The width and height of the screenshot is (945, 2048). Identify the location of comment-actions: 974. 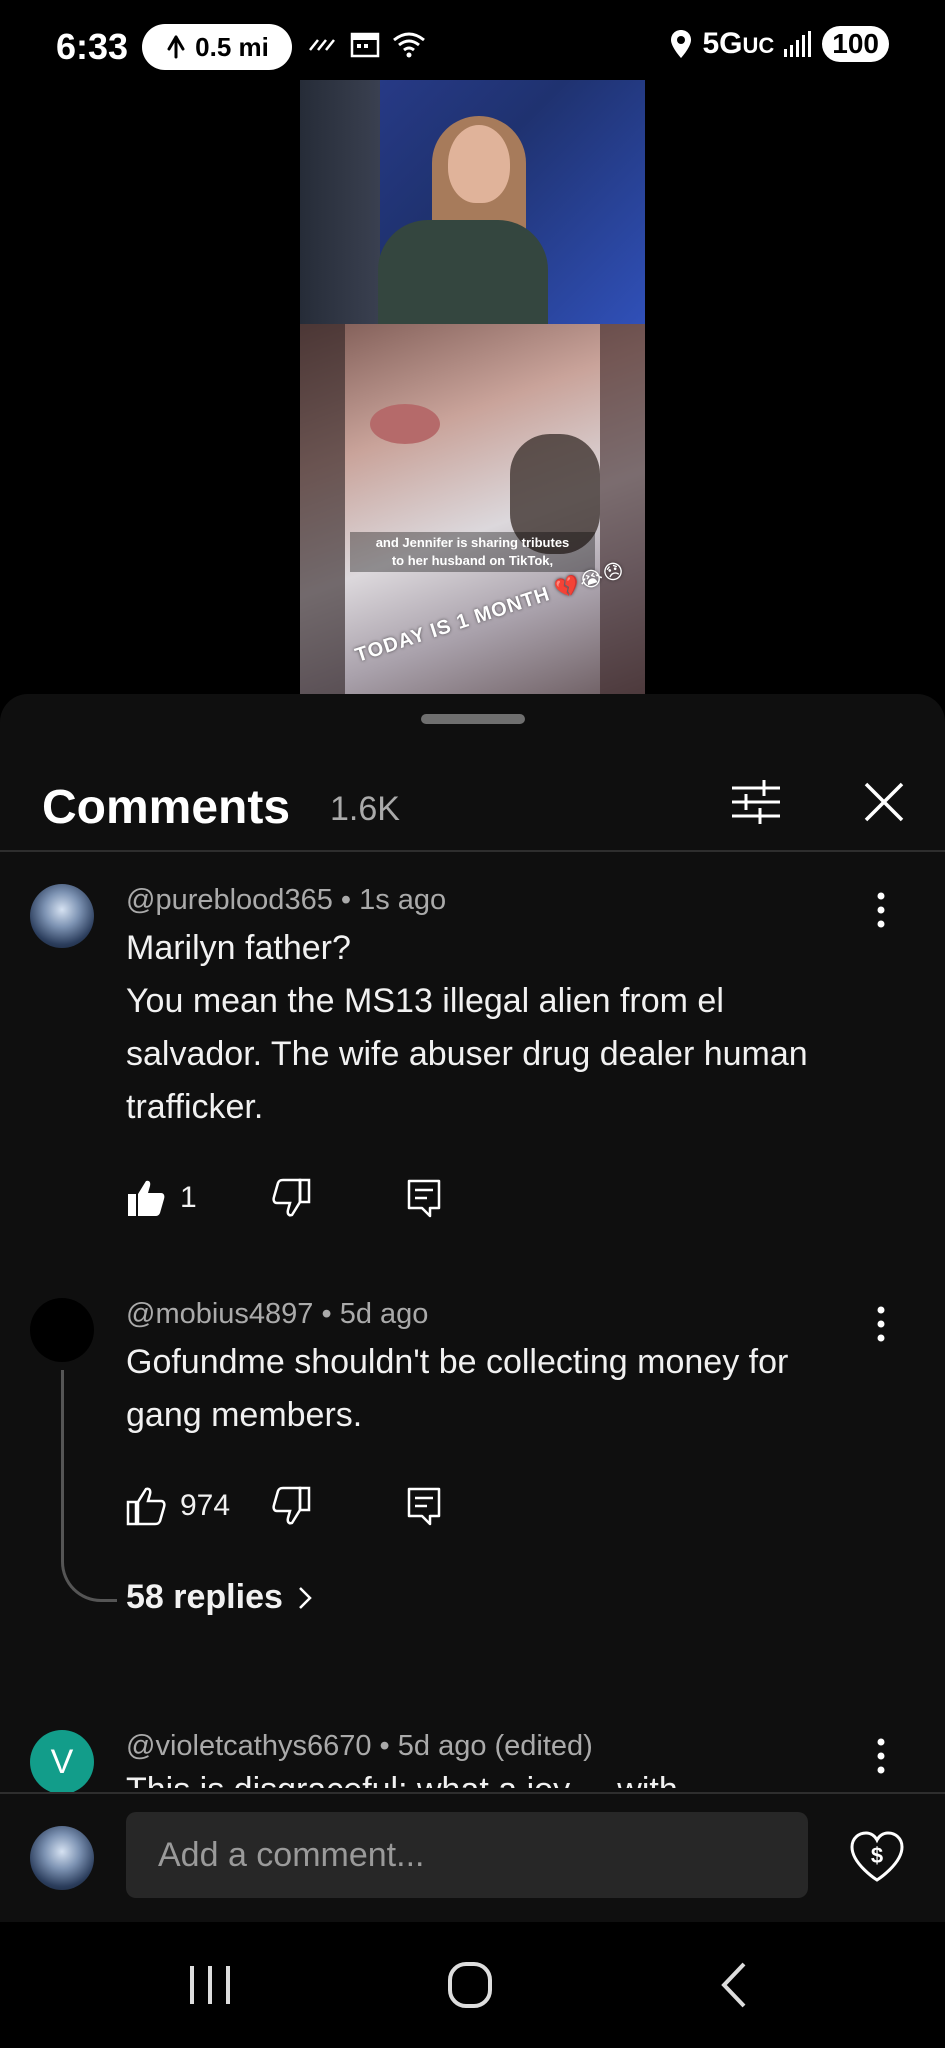
(296, 1510).